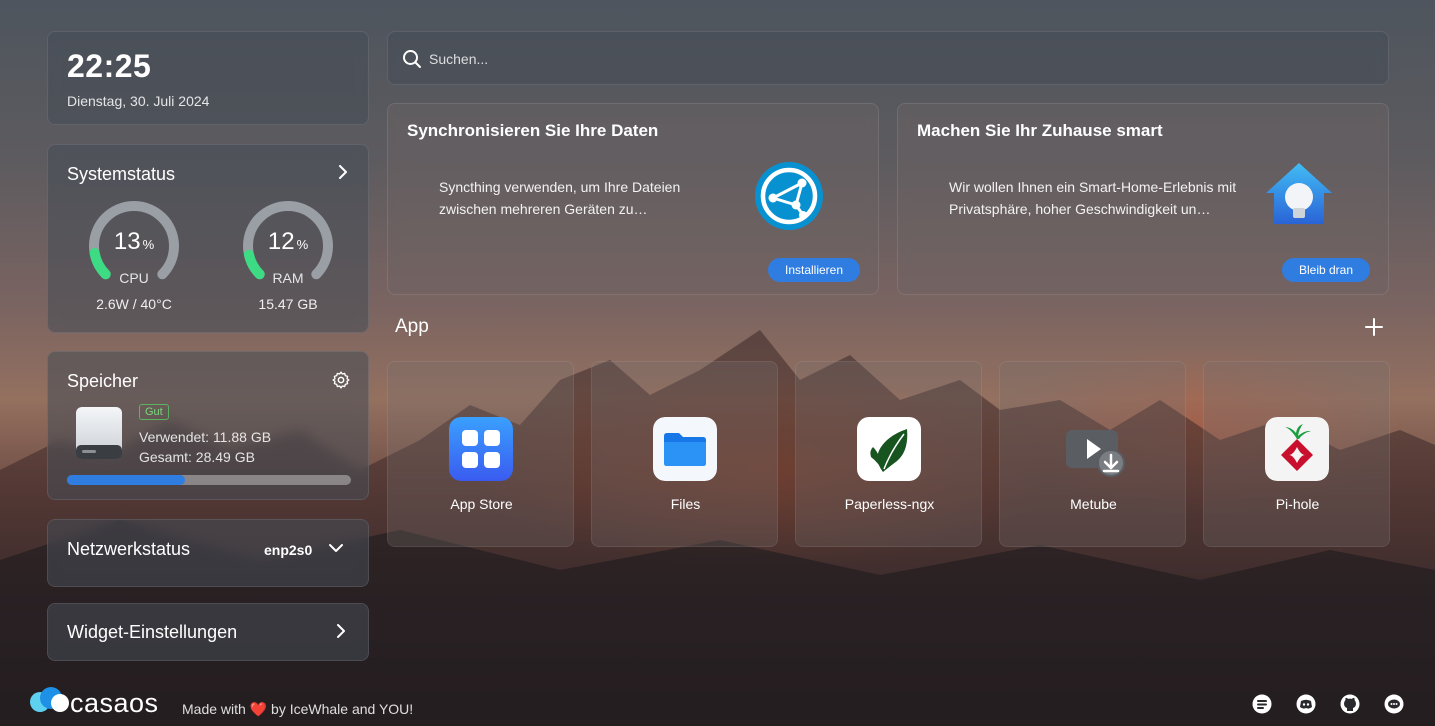 The height and width of the screenshot is (726, 1435). I want to click on syncthing-icon, so click(789, 196).